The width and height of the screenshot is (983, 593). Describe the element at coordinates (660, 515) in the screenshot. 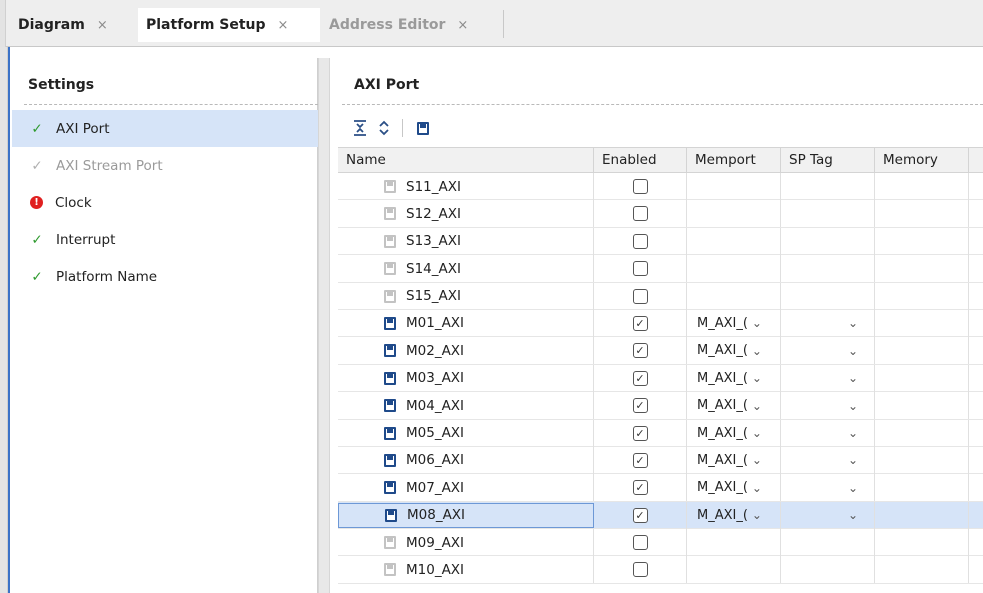

I see `table-row: M08_AXI ✓ M_AXI_(⌄ ⌄` at that location.